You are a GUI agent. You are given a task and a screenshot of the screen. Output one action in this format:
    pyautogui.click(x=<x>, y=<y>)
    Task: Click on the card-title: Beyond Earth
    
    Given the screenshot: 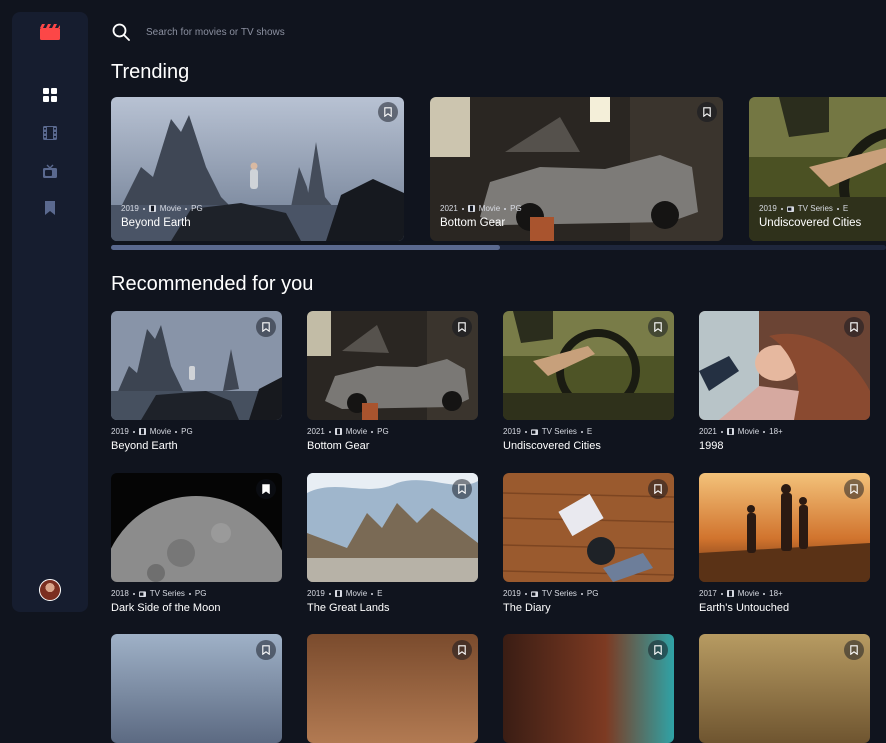 What is the action you would take?
    pyautogui.click(x=144, y=446)
    